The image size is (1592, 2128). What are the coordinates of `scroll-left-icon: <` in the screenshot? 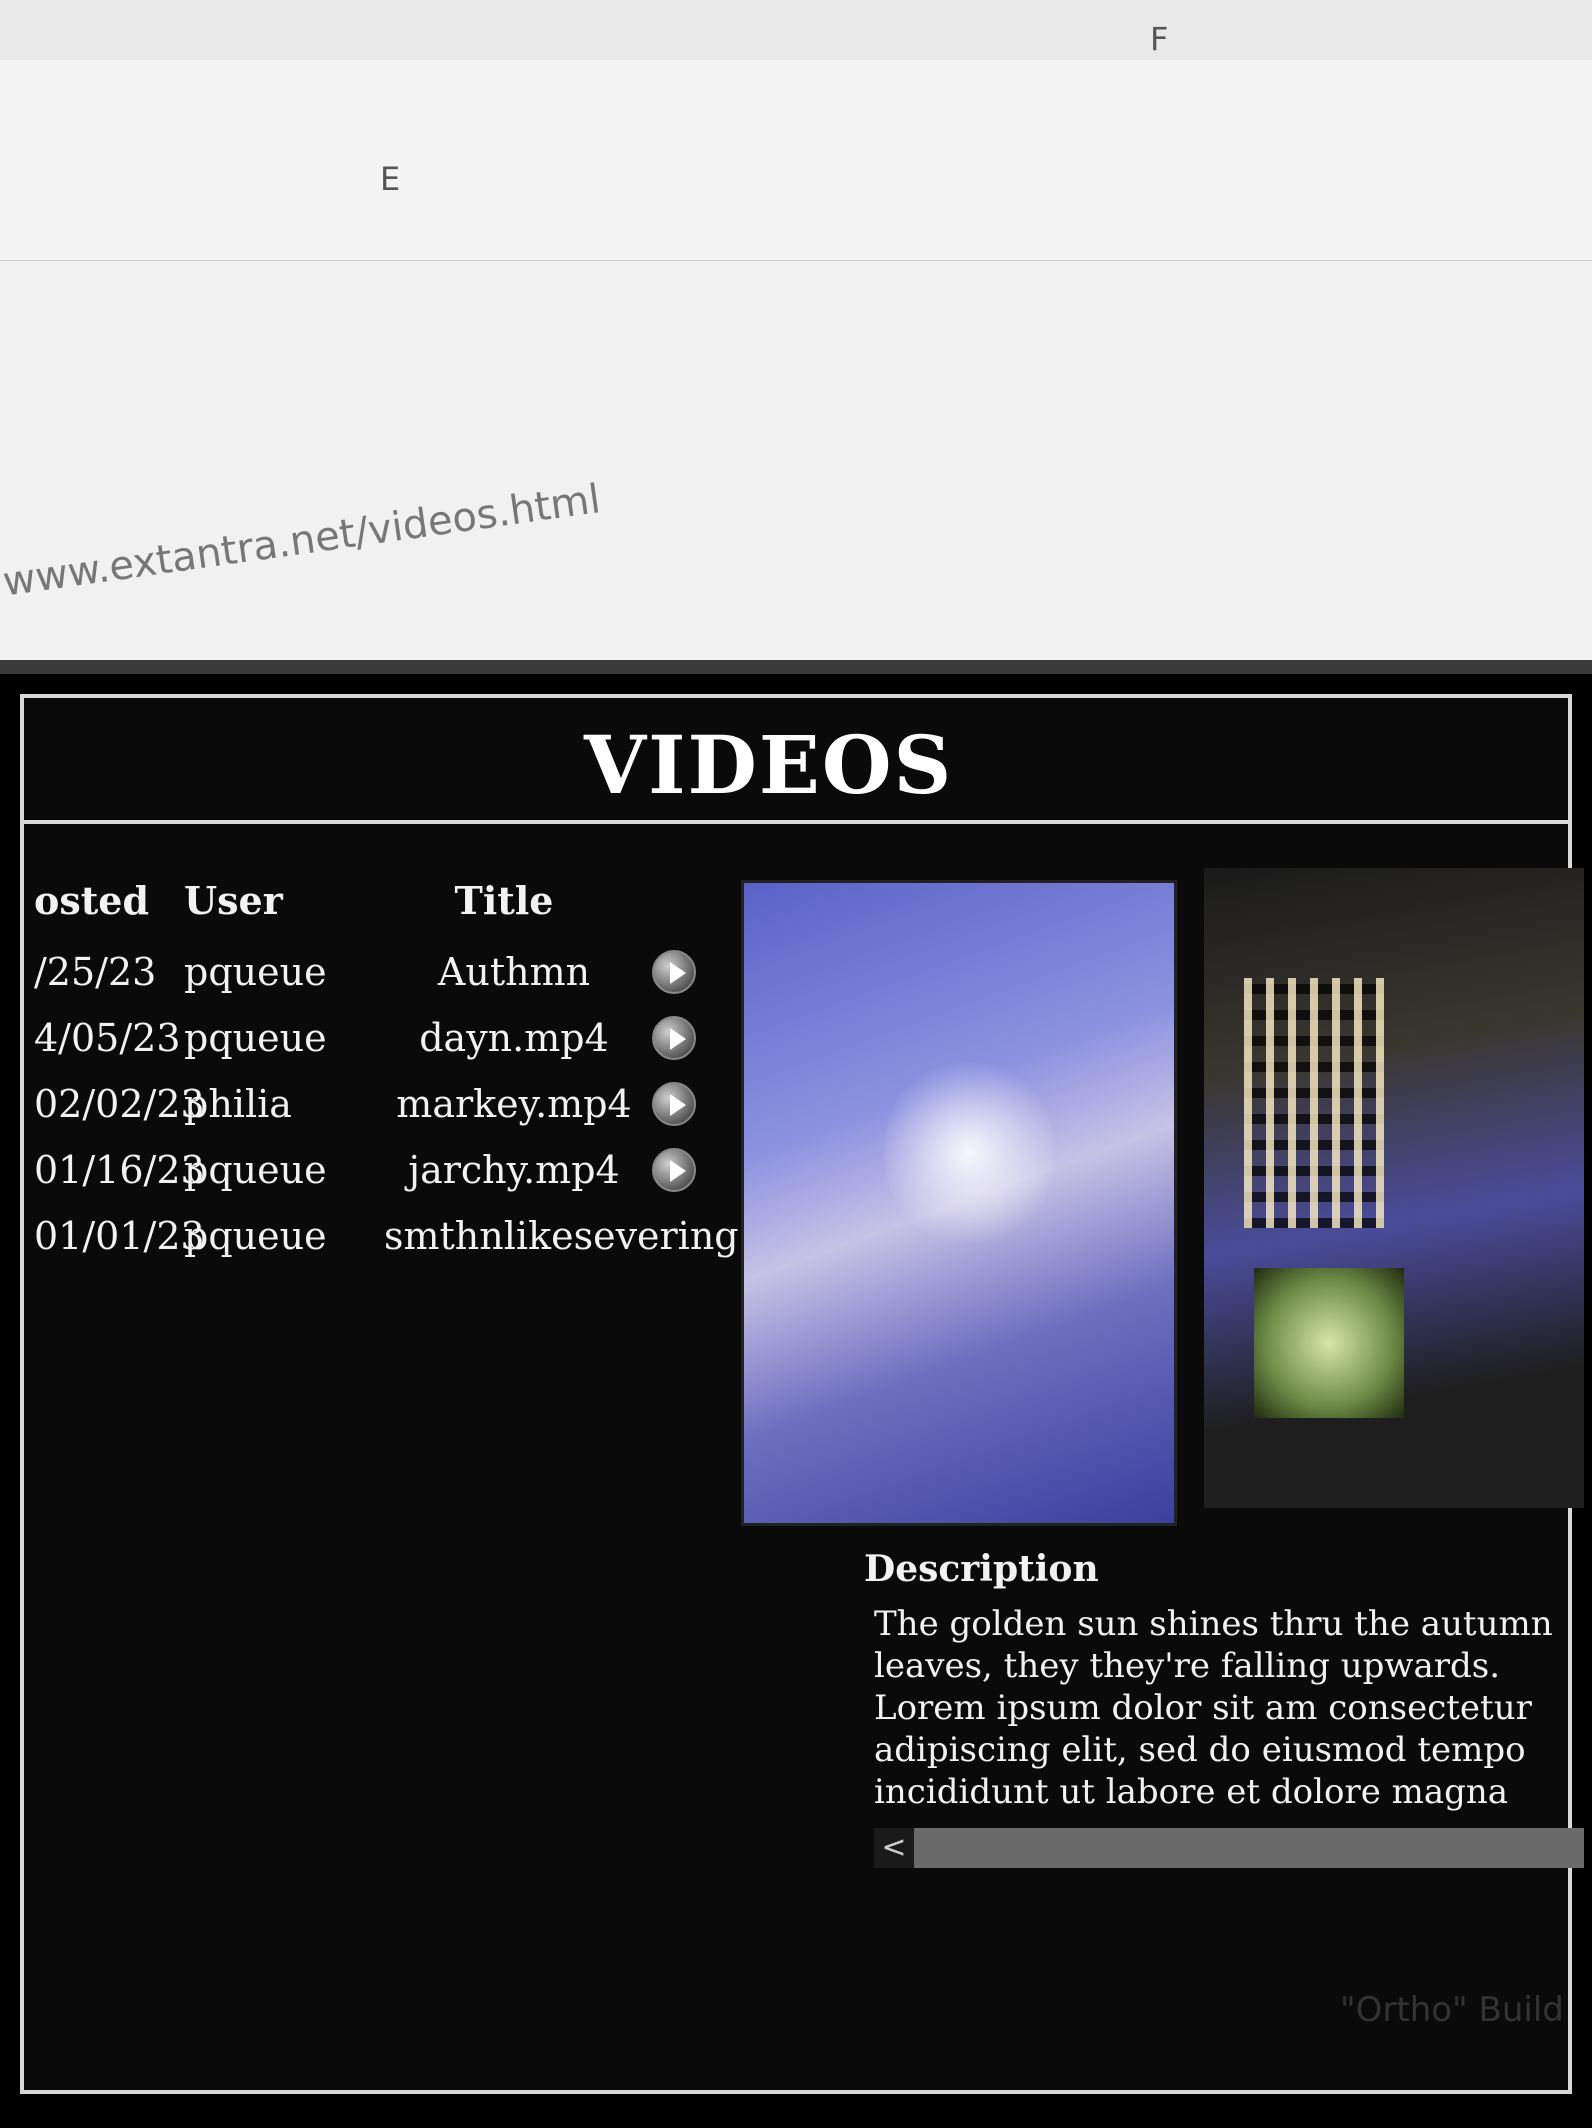 It's located at (894, 1848).